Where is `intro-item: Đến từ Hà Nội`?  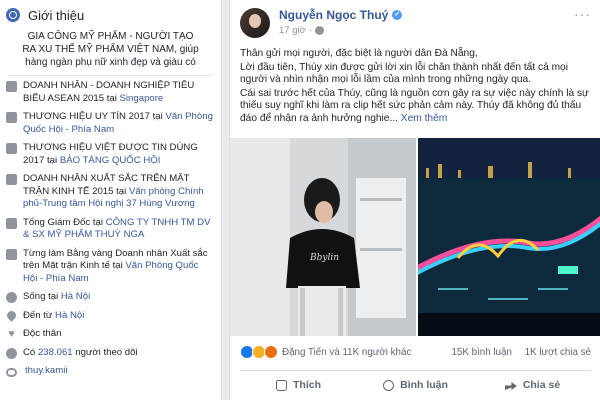
intro-item: Đến từ Hà Nội is located at coordinates (110, 315).